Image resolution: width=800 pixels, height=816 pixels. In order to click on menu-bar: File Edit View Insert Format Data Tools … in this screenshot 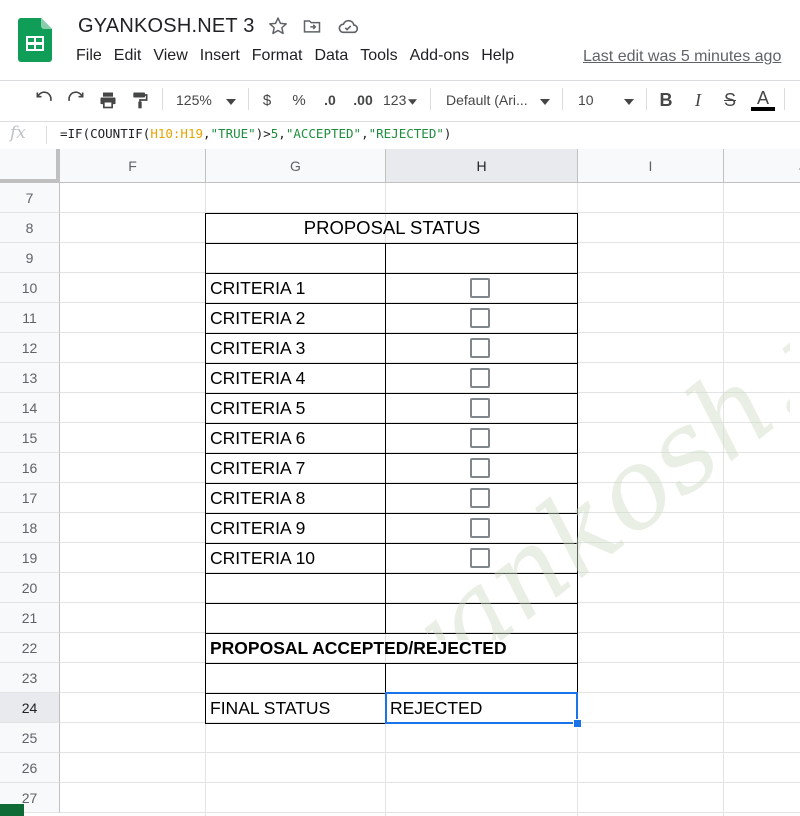, I will do `click(301, 58)`.